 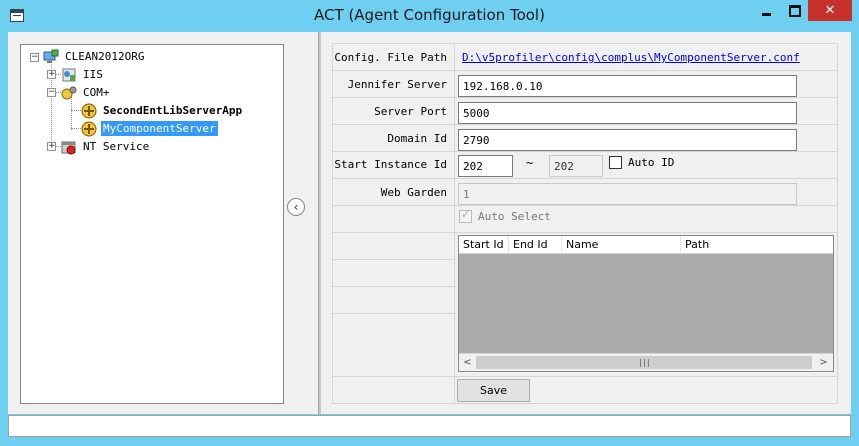 I want to click on window-title: ACT (Agent Configuration Tool), so click(x=429, y=15).